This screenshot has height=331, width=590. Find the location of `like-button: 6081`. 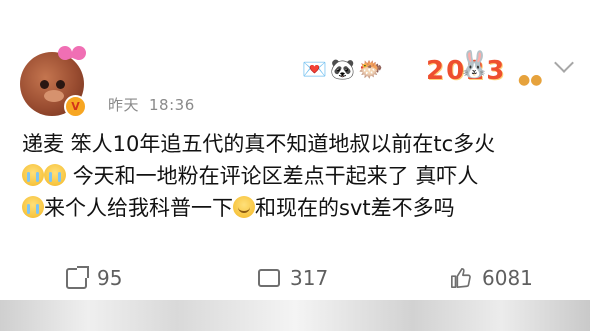

like-button: 6081 is located at coordinates (491, 278).